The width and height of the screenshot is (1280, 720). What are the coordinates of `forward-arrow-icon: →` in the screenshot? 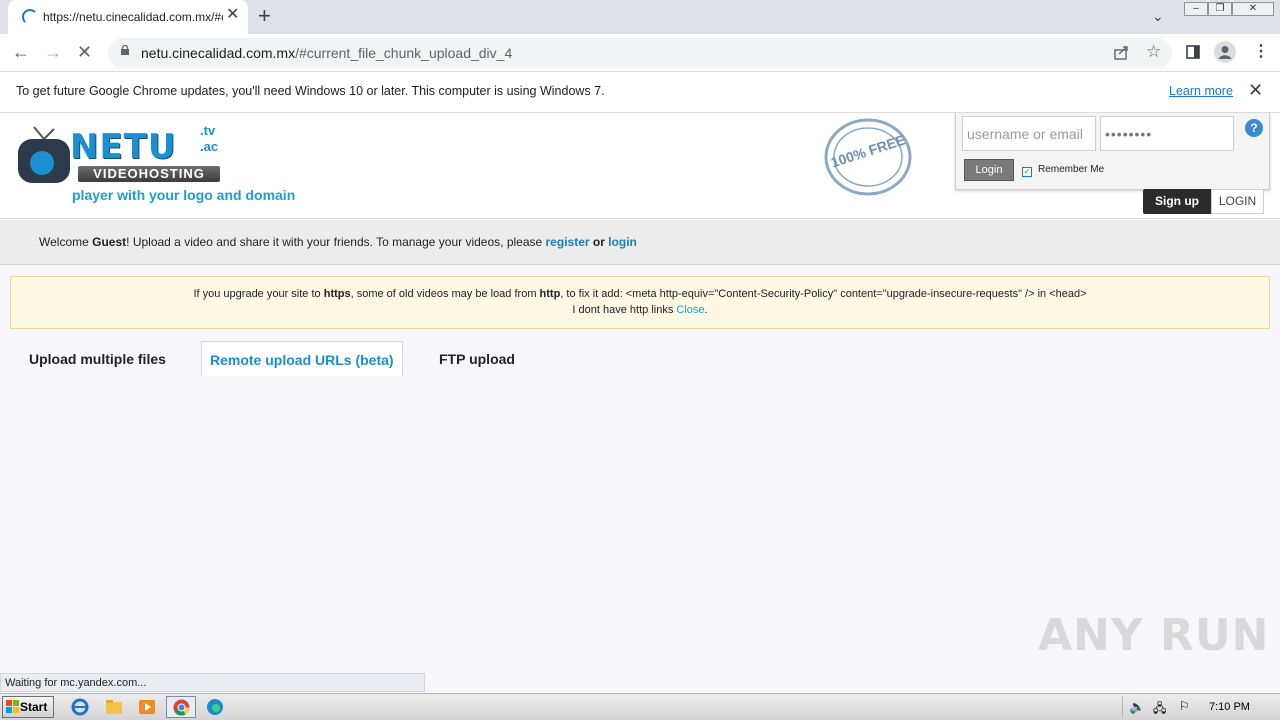 It's located at (53, 52).